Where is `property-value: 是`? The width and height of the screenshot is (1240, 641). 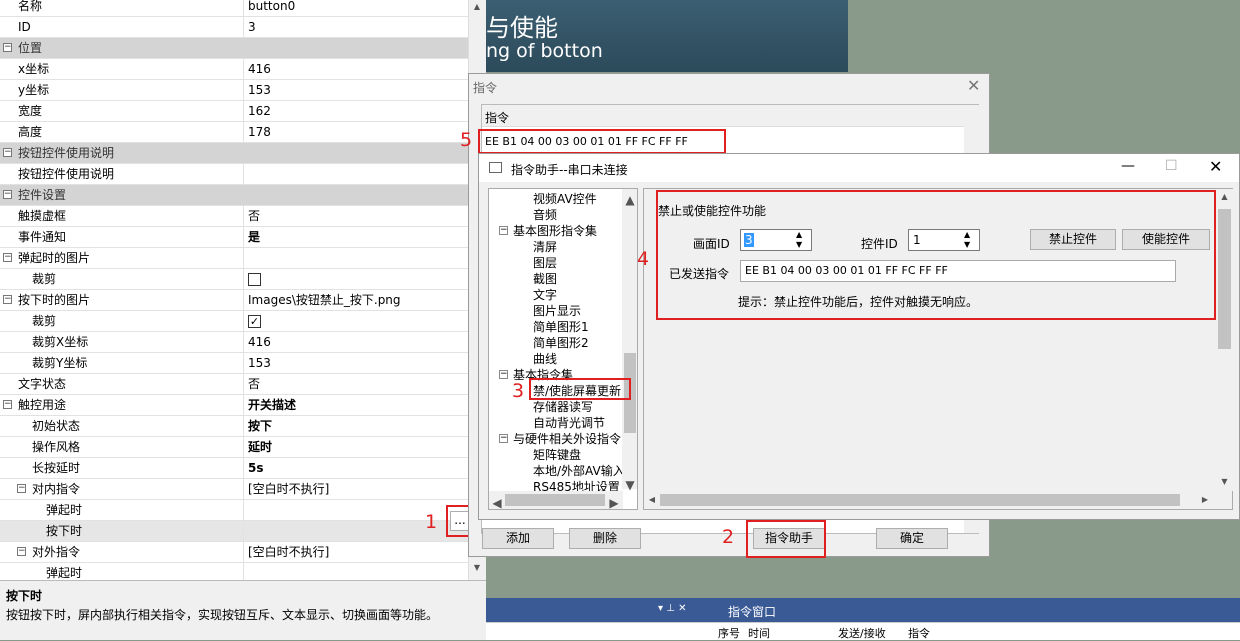 property-value: 是 is located at coordinates (254, 237).